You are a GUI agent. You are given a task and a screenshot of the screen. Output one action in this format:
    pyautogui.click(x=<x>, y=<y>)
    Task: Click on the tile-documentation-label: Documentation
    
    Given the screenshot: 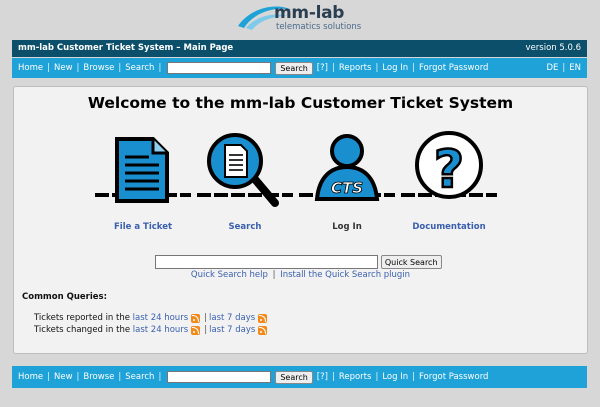 What is the action you would take?
    pyautogui.click(x=449, y=227)
    